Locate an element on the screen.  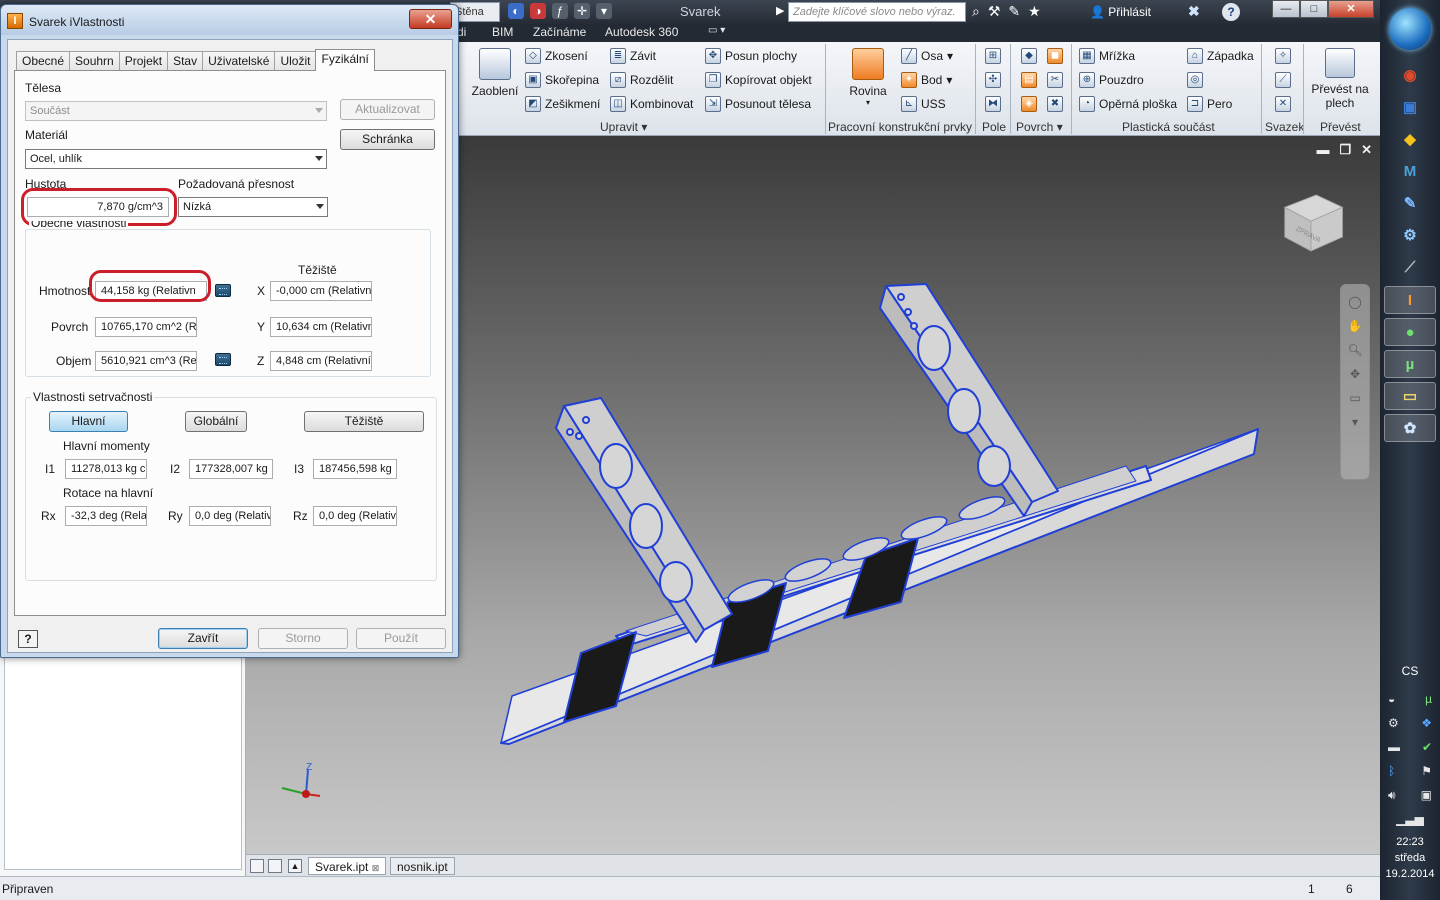
cancel-button: Storno is located at coordinates (303, 638).